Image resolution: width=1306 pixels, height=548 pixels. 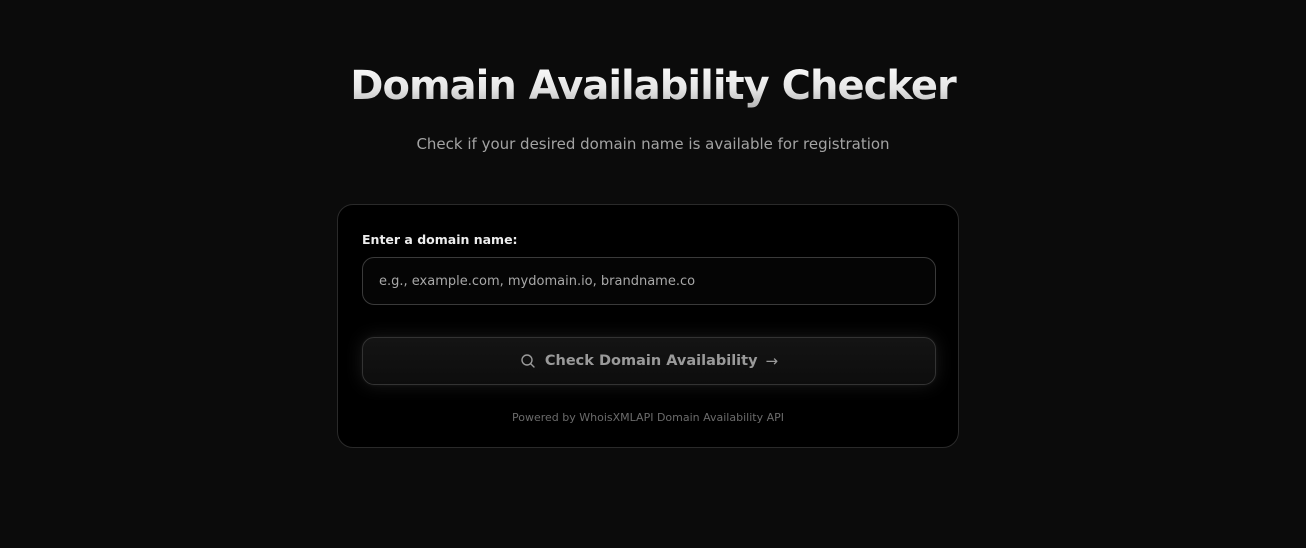 What do you see at coordinates (772, 361) in the screenshot?
I see `arrow-right-icon: →` at bounding box center [772, 361].